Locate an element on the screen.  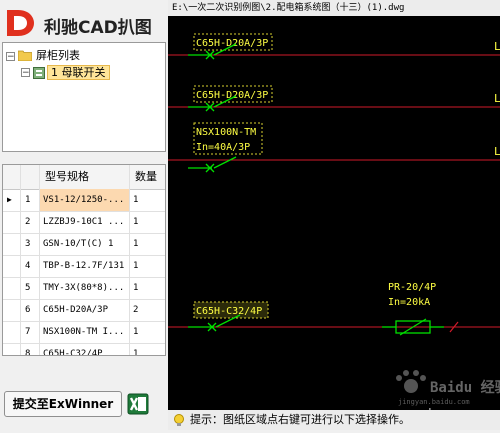
row-index: 7 is located at coordinates (32, 332).